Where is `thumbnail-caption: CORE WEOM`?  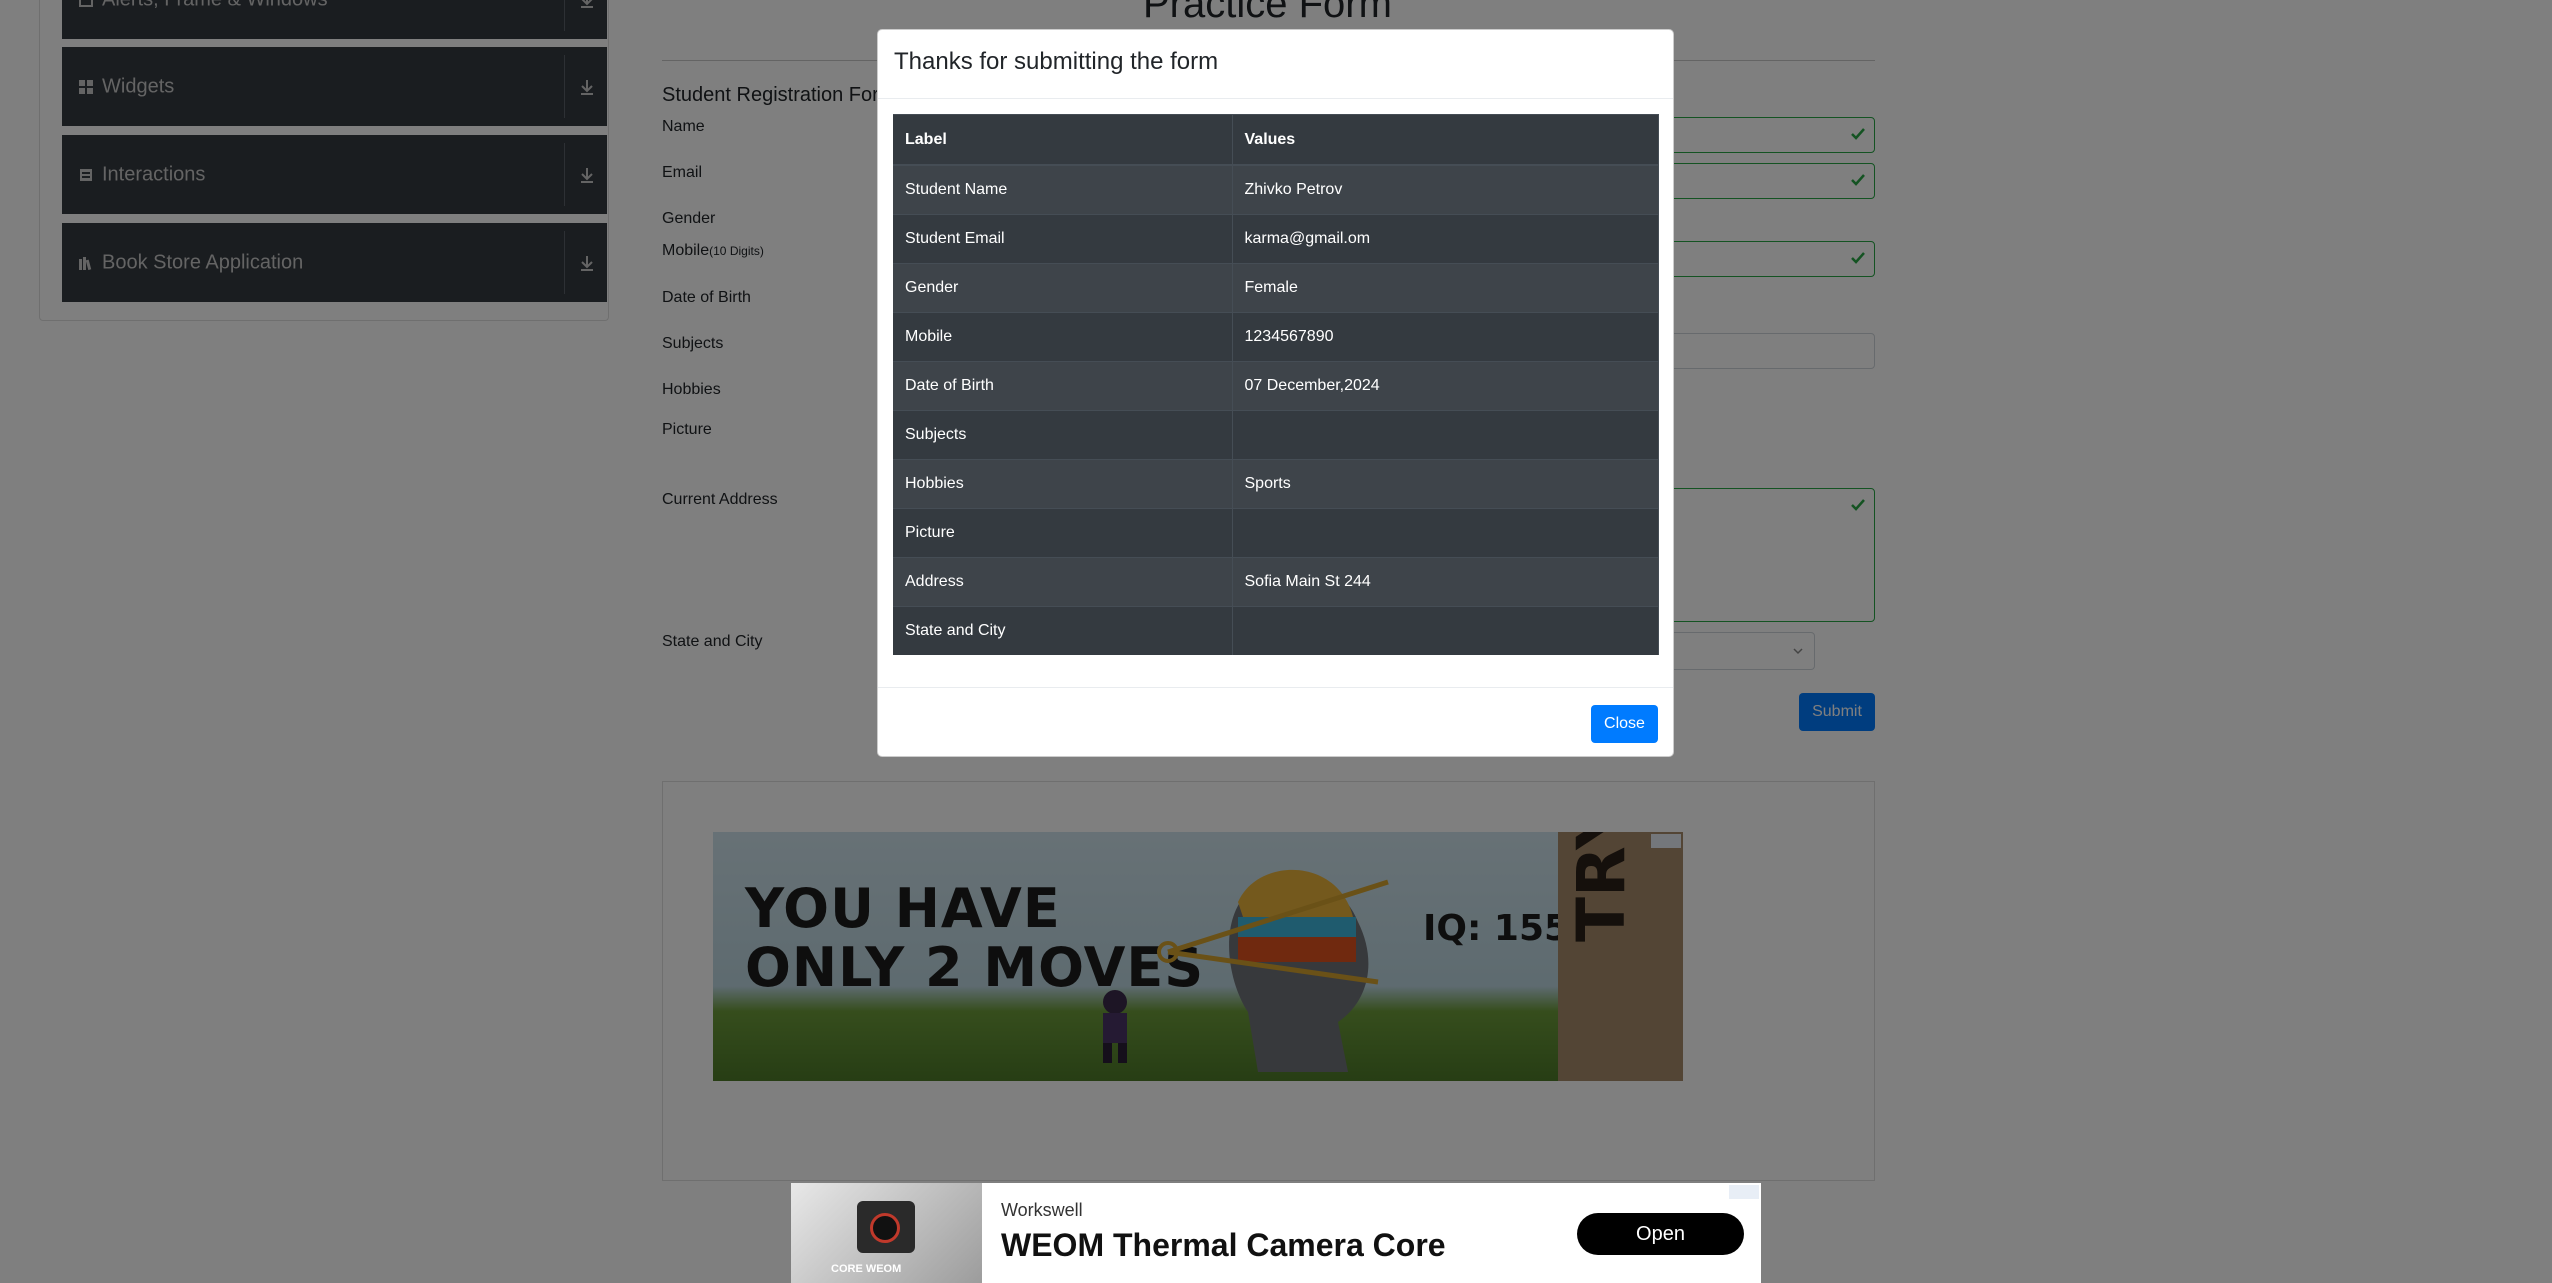
thumbnail-caption: CORE WEOM is located at coordinates (866, 1269).